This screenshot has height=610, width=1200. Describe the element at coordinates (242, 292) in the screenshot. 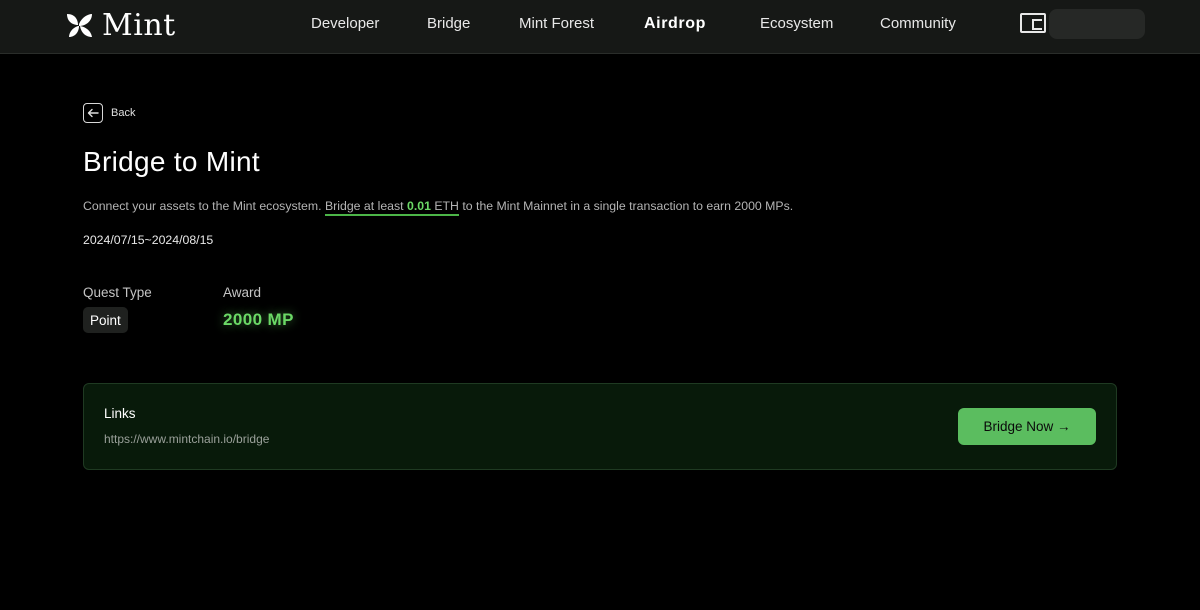

I see `award-label: Award` at that location.